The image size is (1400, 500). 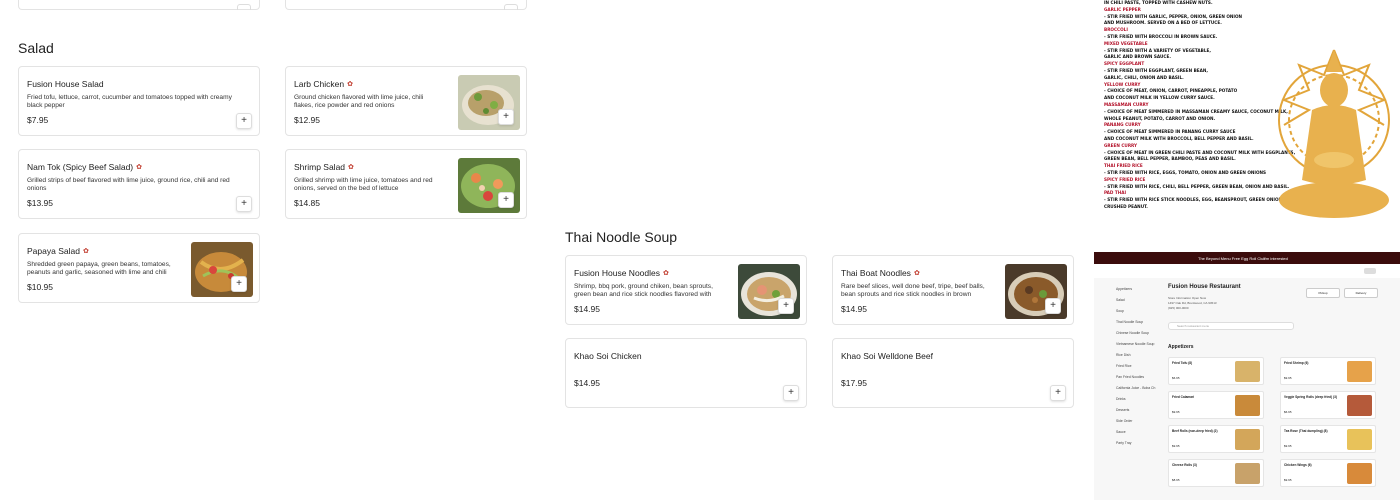 What do you see at coordinates (1139, 432) in the screenshot?
I see `mini-sidebar-item: Sauce` at bounding box center [1139, 432].